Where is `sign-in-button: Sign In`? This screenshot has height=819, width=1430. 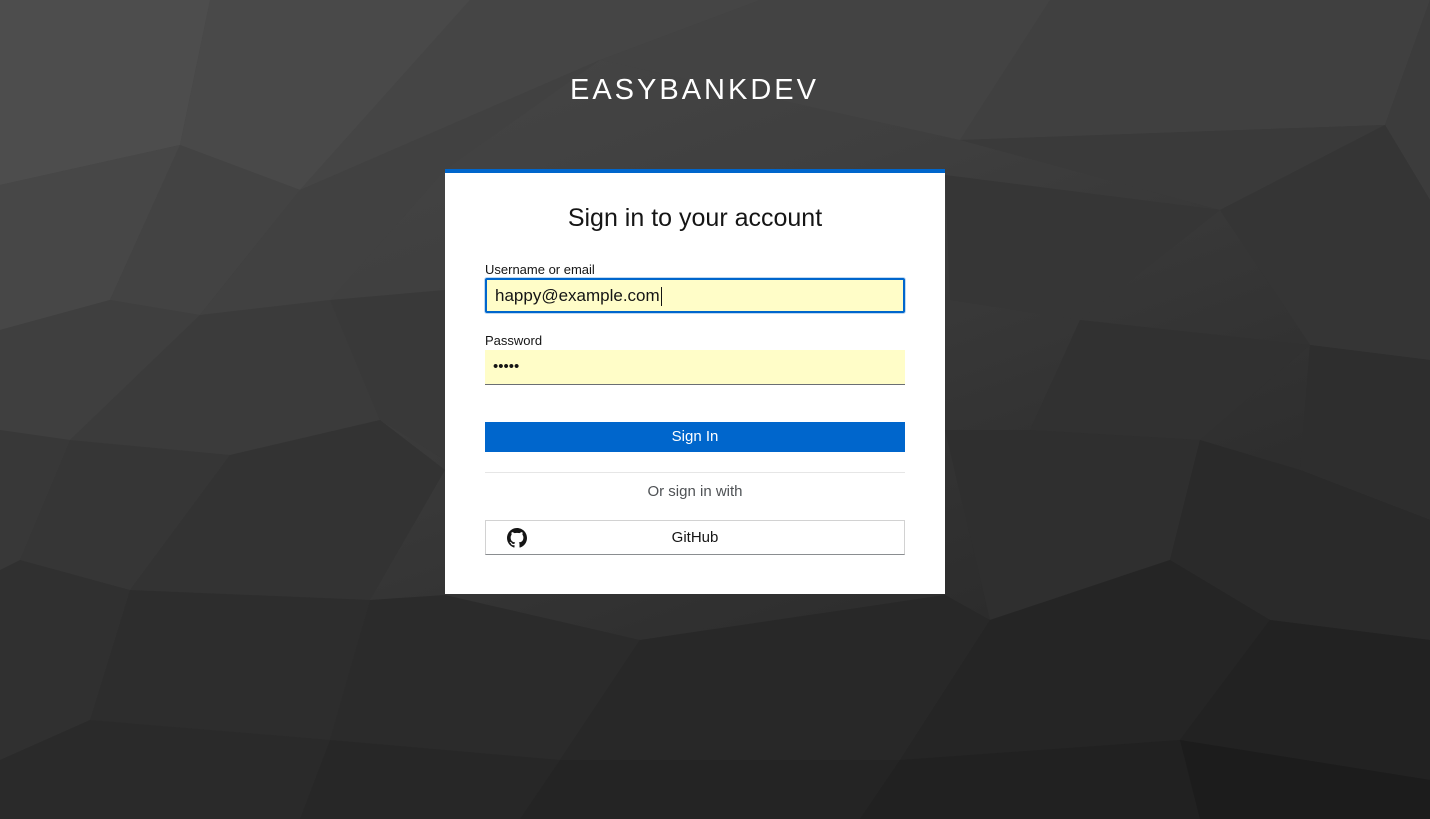 sign-in-button: Sign In is located at coordinates (695, 437).